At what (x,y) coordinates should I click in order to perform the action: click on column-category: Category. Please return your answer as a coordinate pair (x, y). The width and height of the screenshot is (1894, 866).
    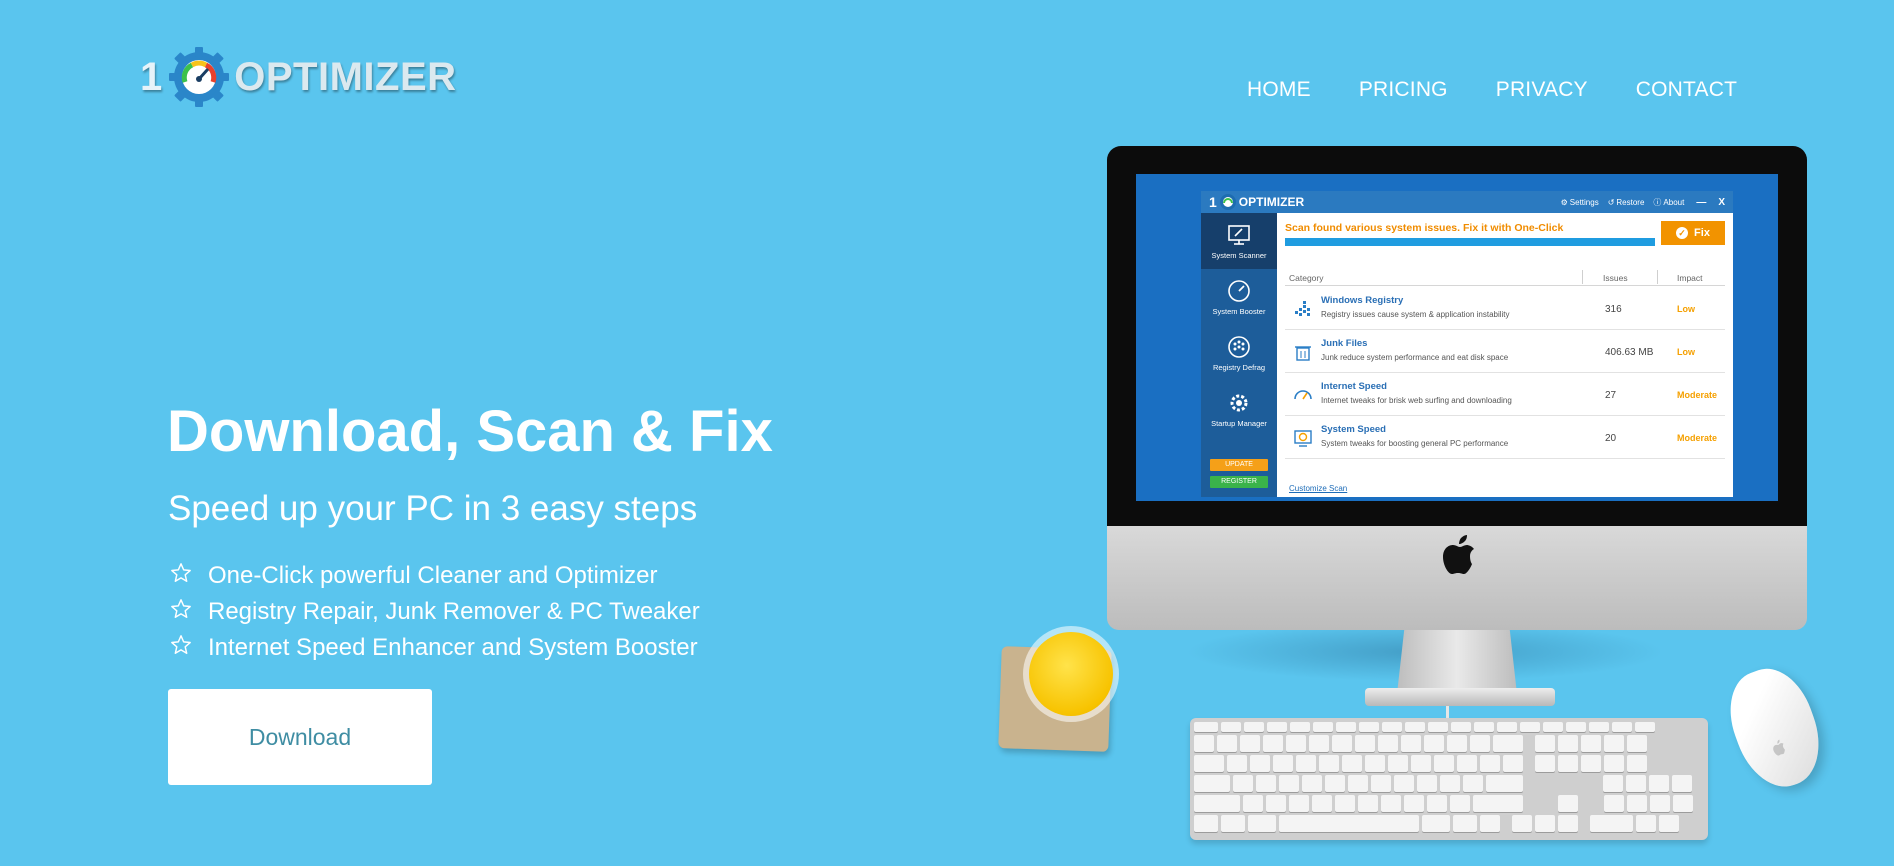
    Looking at the image, I should click on (1306, 278).